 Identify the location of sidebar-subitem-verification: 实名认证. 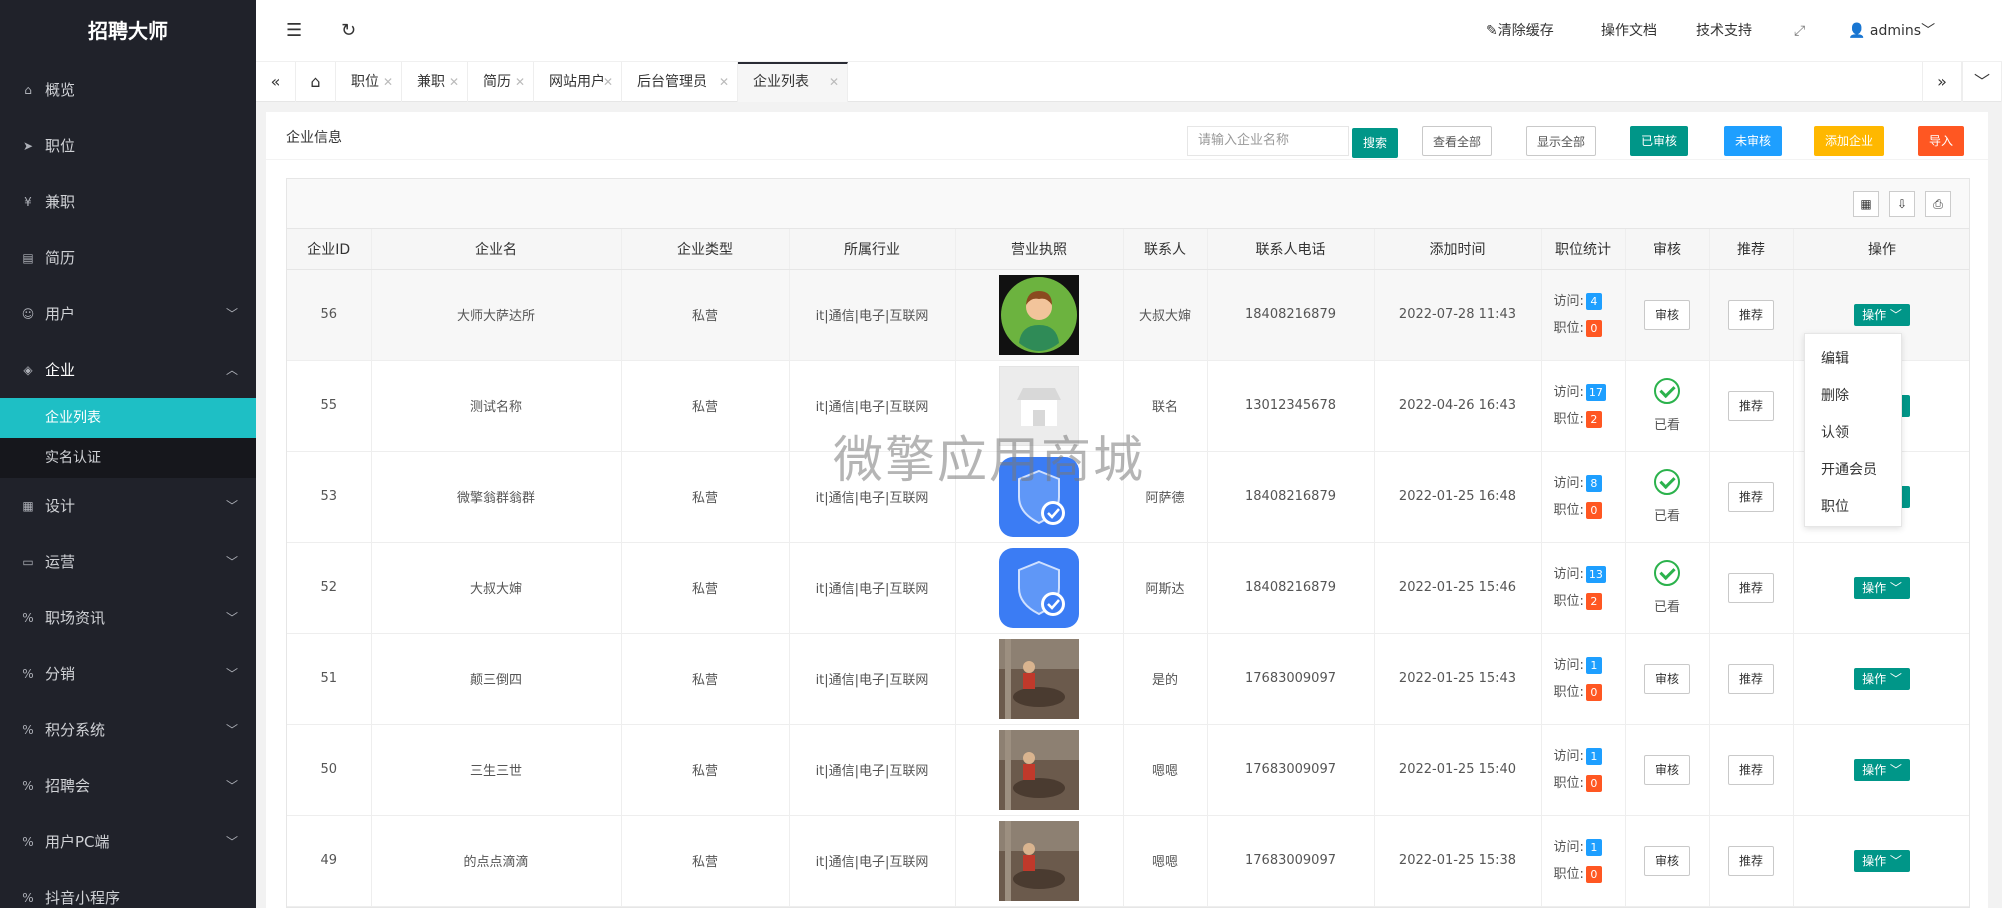
(128, 458).